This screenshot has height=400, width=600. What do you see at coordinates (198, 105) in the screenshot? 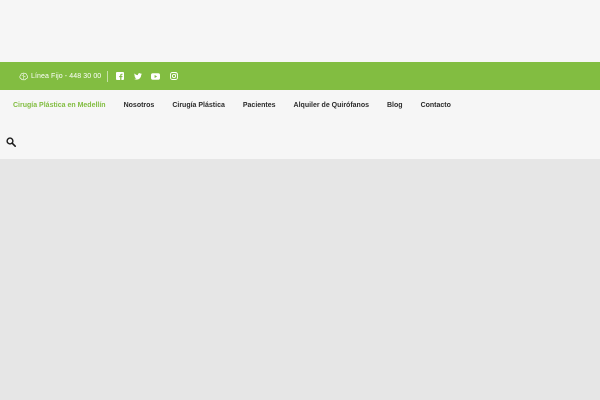
I see `nav-item-cirugia-plastica: Cirugía Plástica` at bounding box center [198, 105].